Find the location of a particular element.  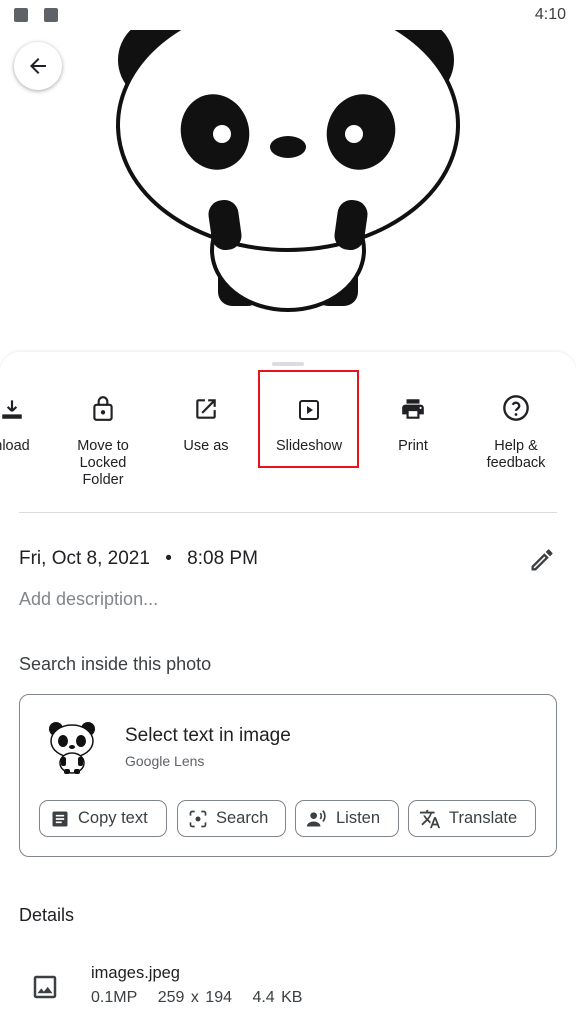

translate-label: Translate is located at coordinates (483, 818).